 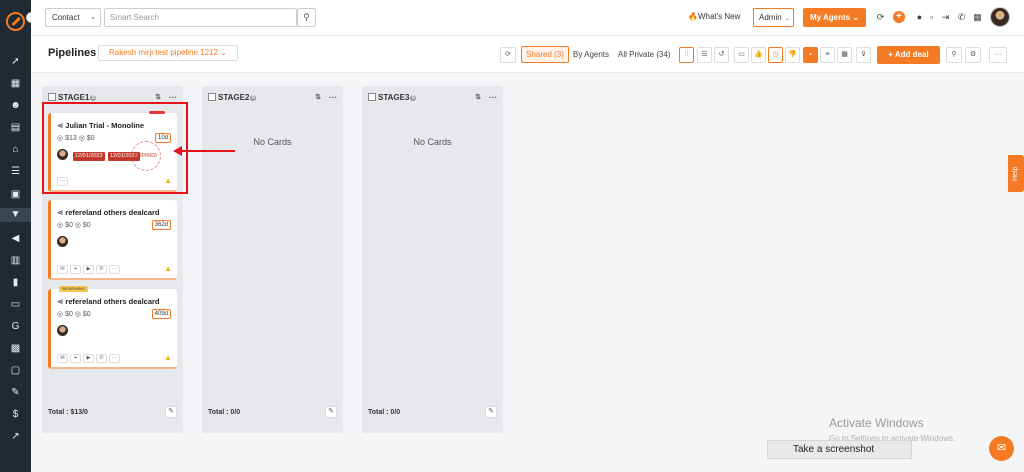 What do you see at coordinates (15, 150) in the screenshot?
I see `bank-icon: ⌂` at bounding box center [15, 150].